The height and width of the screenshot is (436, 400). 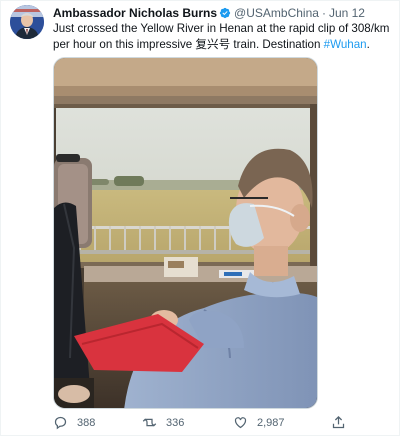 I want to click on share-icon, so click(x=338, y=422).